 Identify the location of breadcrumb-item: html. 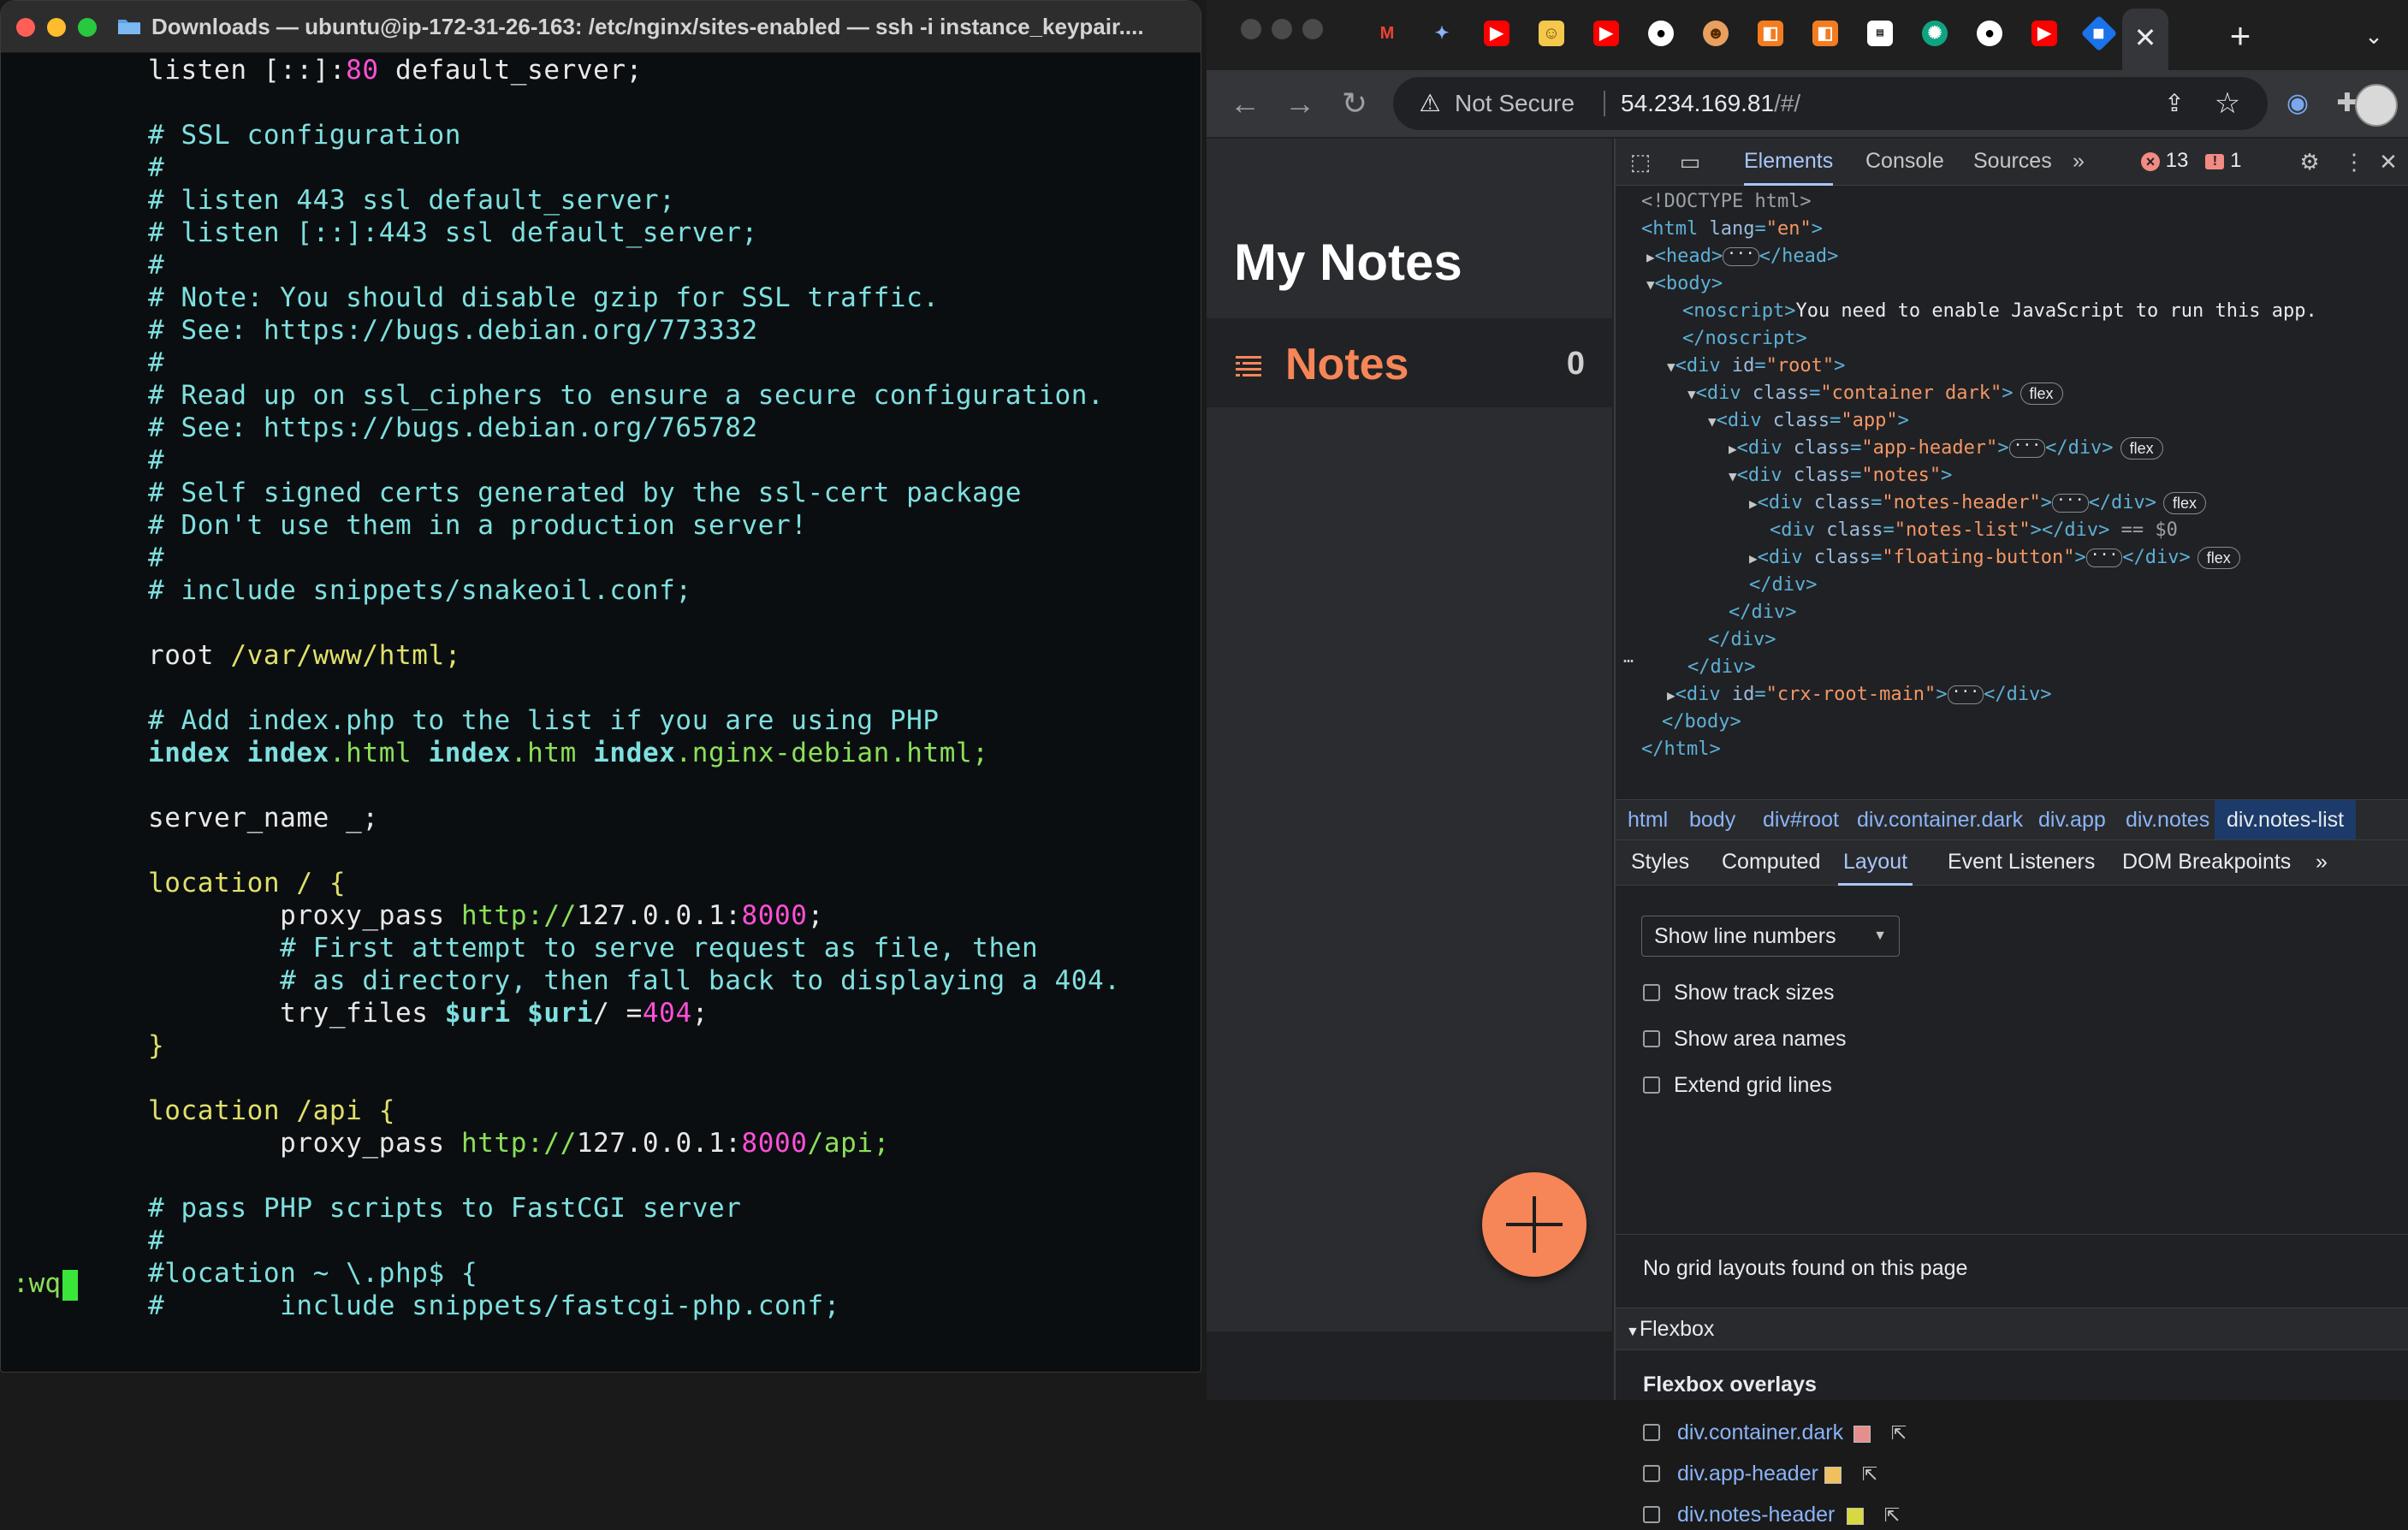
(1648, 820).